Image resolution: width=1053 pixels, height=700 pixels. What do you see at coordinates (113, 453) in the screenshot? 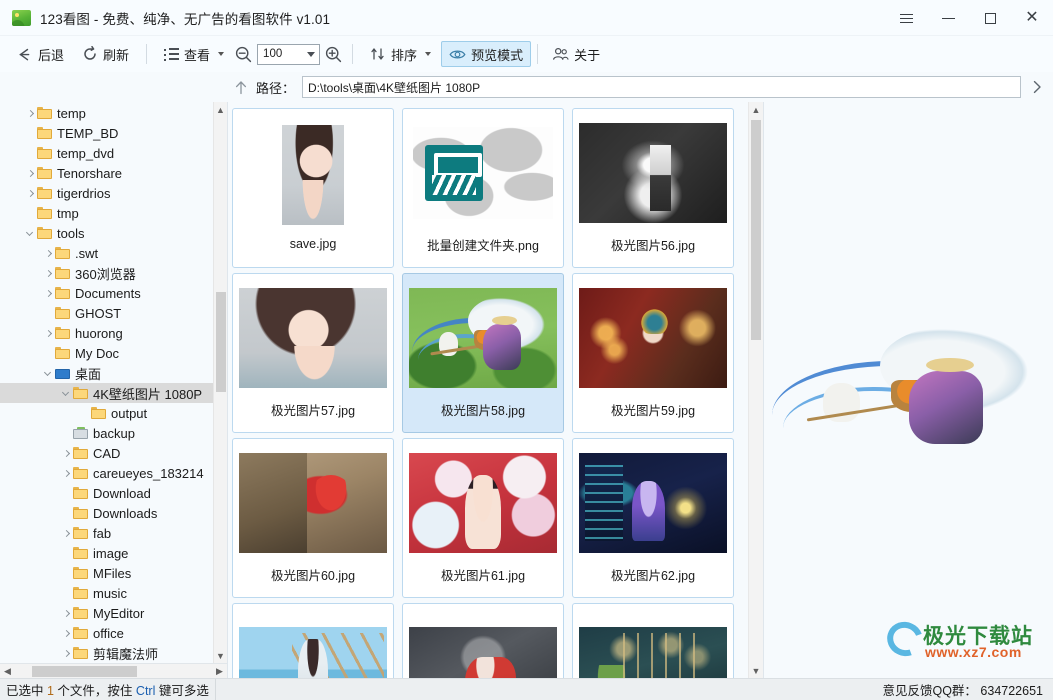
I see `tree-item-17: CAD` at bounding box center [113, 453].